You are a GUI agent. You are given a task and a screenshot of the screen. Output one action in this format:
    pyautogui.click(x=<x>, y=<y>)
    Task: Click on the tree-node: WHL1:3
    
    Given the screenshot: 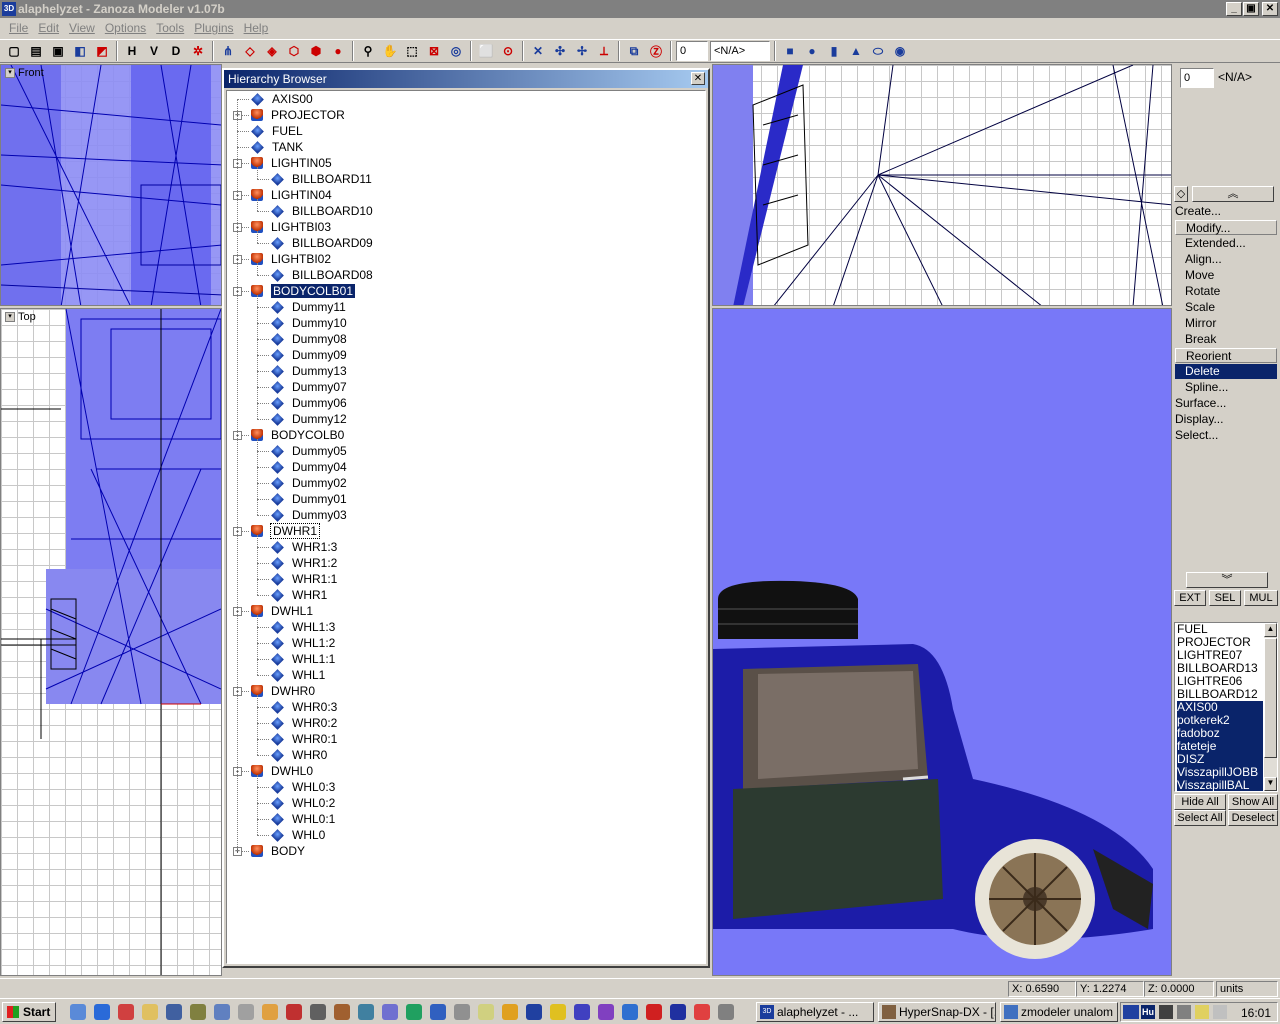 What is the action you would take?
    pyautogui.click(x=303, y=627)
    